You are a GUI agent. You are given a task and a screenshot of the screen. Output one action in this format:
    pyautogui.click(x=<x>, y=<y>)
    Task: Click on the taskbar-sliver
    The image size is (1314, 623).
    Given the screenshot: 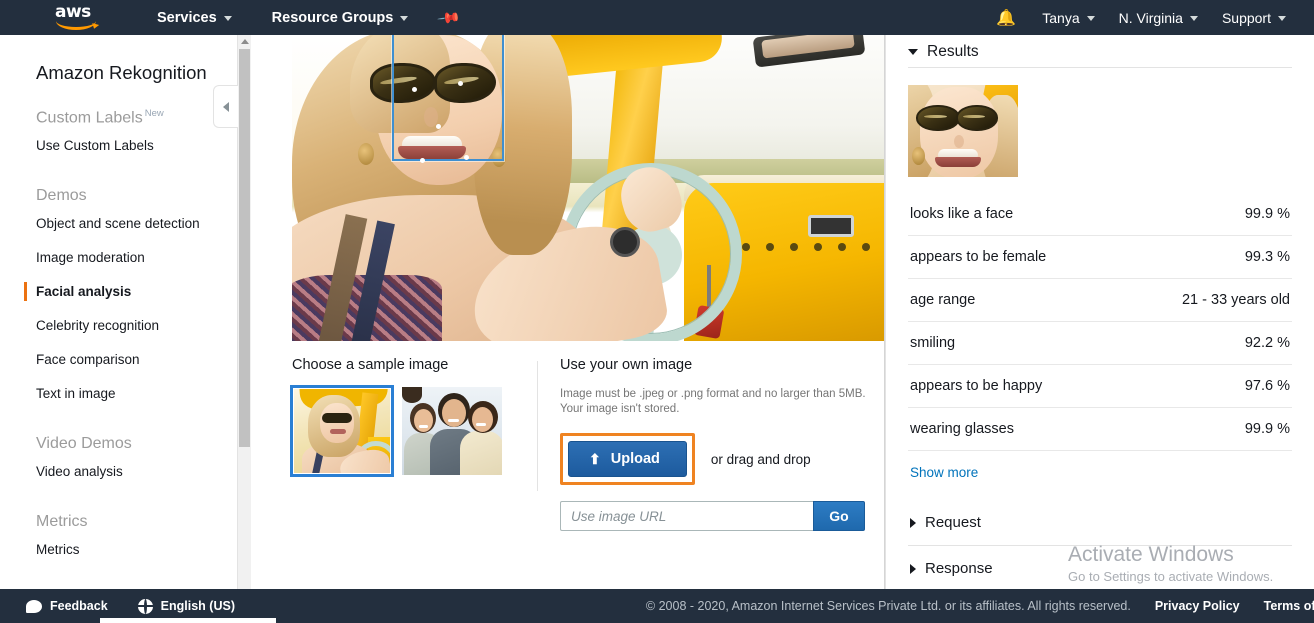 What is the action you would take?
    pyautogui.click(x=188, y=620)
    